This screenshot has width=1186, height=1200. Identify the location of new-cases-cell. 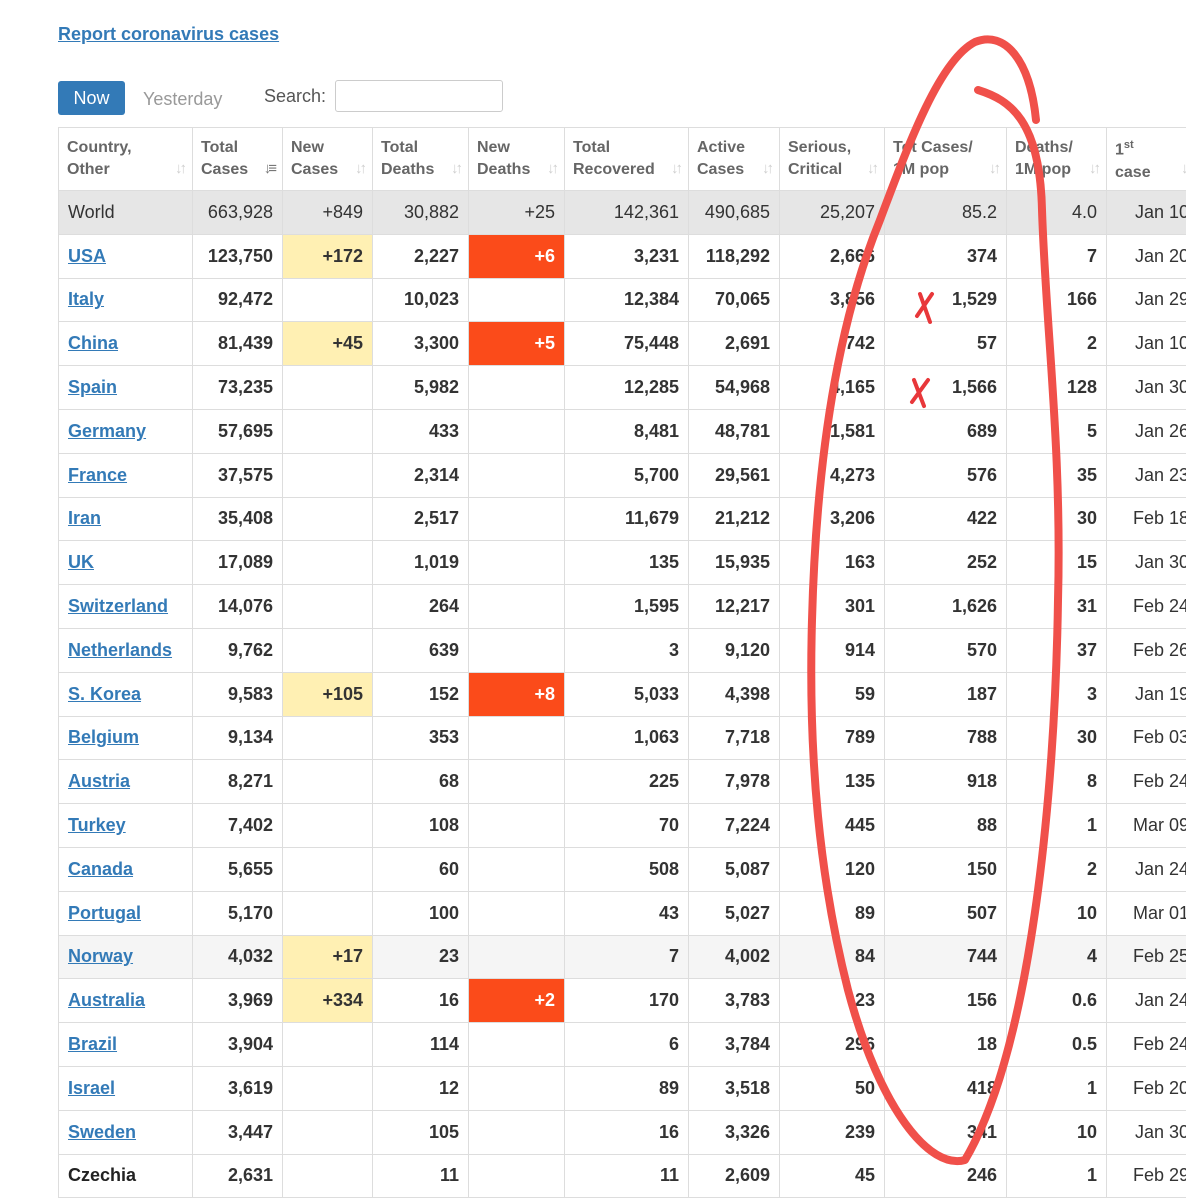
(327, 782).